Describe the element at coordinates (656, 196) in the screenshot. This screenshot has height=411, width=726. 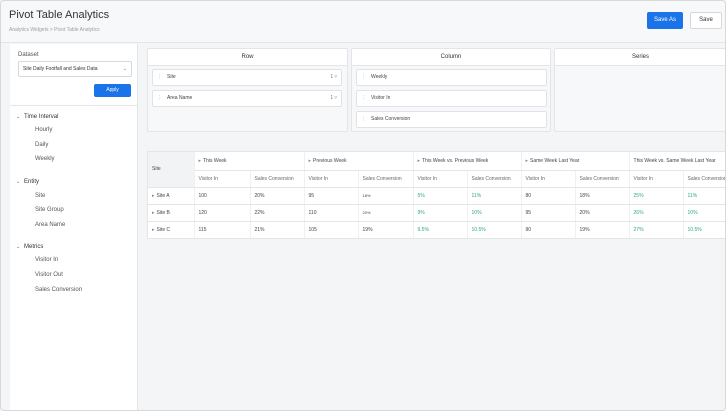
I see `table-cell: 25%` at that location.